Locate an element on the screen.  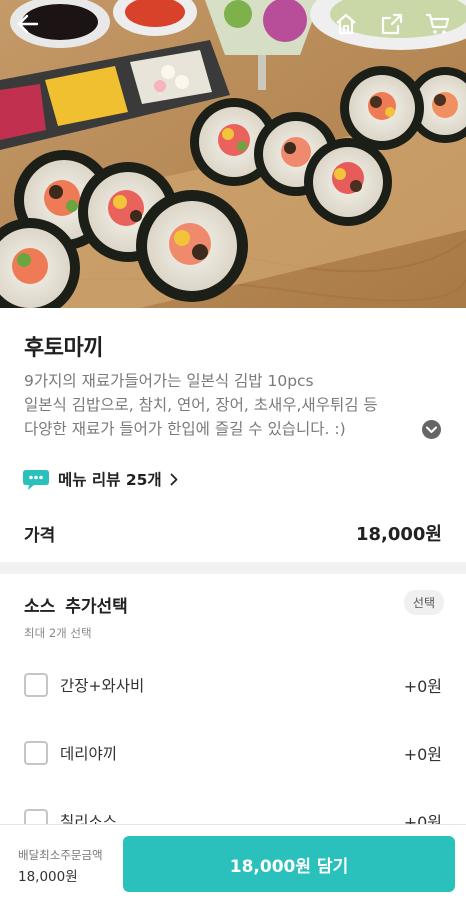
min-order-value: 18,000원 is located at coordinates (48, 877).